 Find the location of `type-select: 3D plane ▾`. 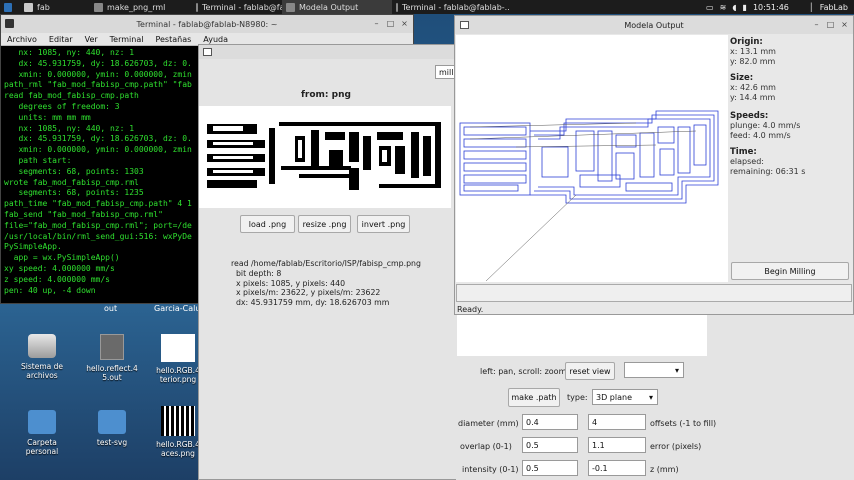

type-select: 3D plane ▾ is located at coordinates (625, 397).